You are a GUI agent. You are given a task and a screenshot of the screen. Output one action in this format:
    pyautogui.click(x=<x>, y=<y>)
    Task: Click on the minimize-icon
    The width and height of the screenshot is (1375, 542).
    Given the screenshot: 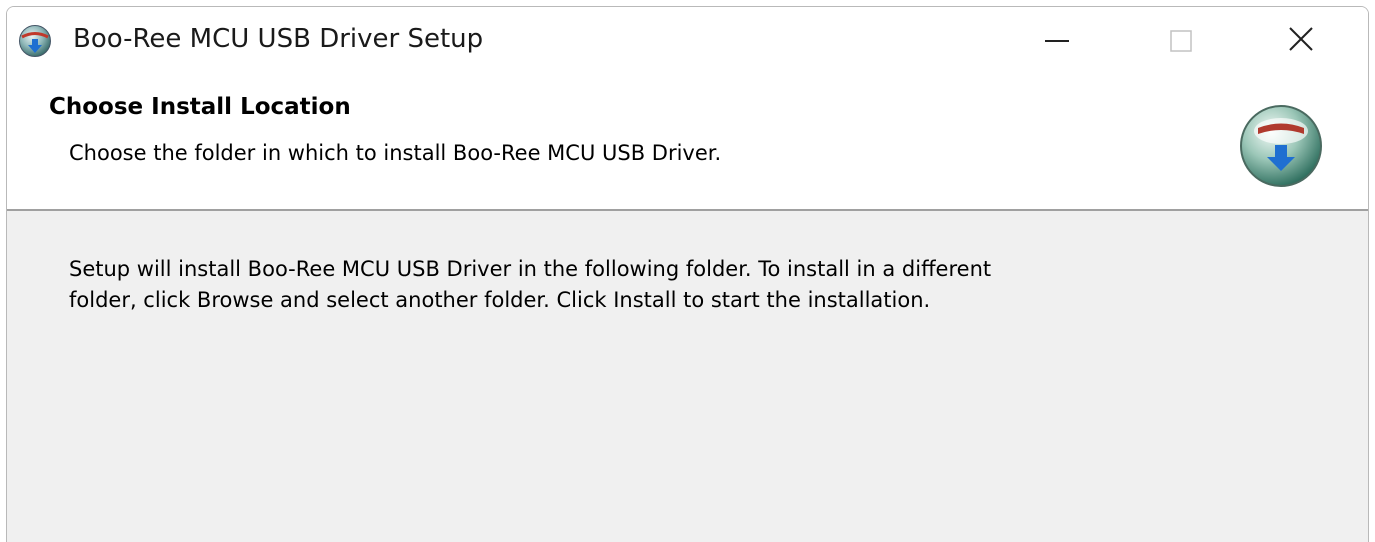 What is the action you would take?
    pyautogui.click(x=1057, y=39)
    